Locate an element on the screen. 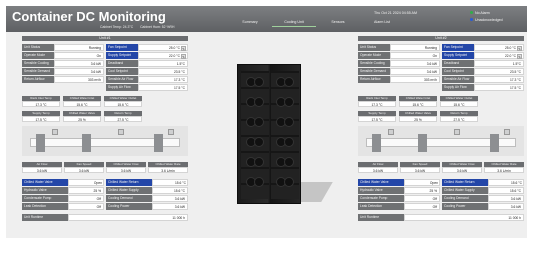 The height and width of the screenshot is (257, 533). param-row: Unit Status Running is located at coordinates (63, 47).